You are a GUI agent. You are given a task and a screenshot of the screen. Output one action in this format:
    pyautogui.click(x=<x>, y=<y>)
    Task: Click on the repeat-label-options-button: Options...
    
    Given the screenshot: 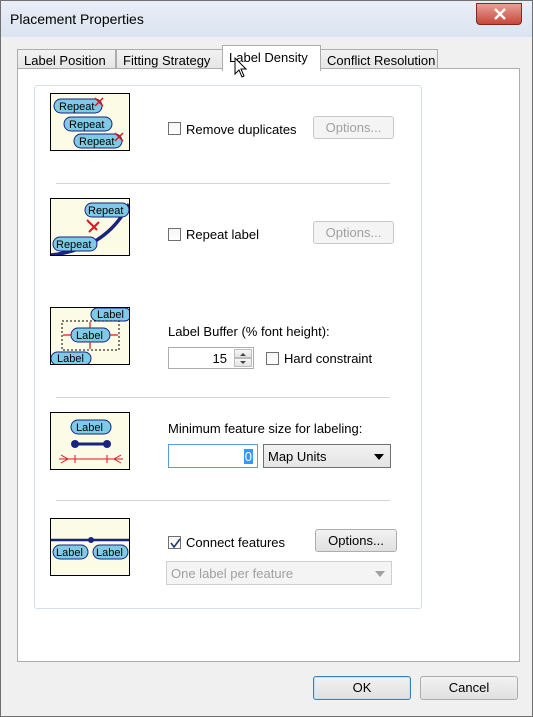 What is the action you would take?
    pyautogui.click(x=353, y=232)
    